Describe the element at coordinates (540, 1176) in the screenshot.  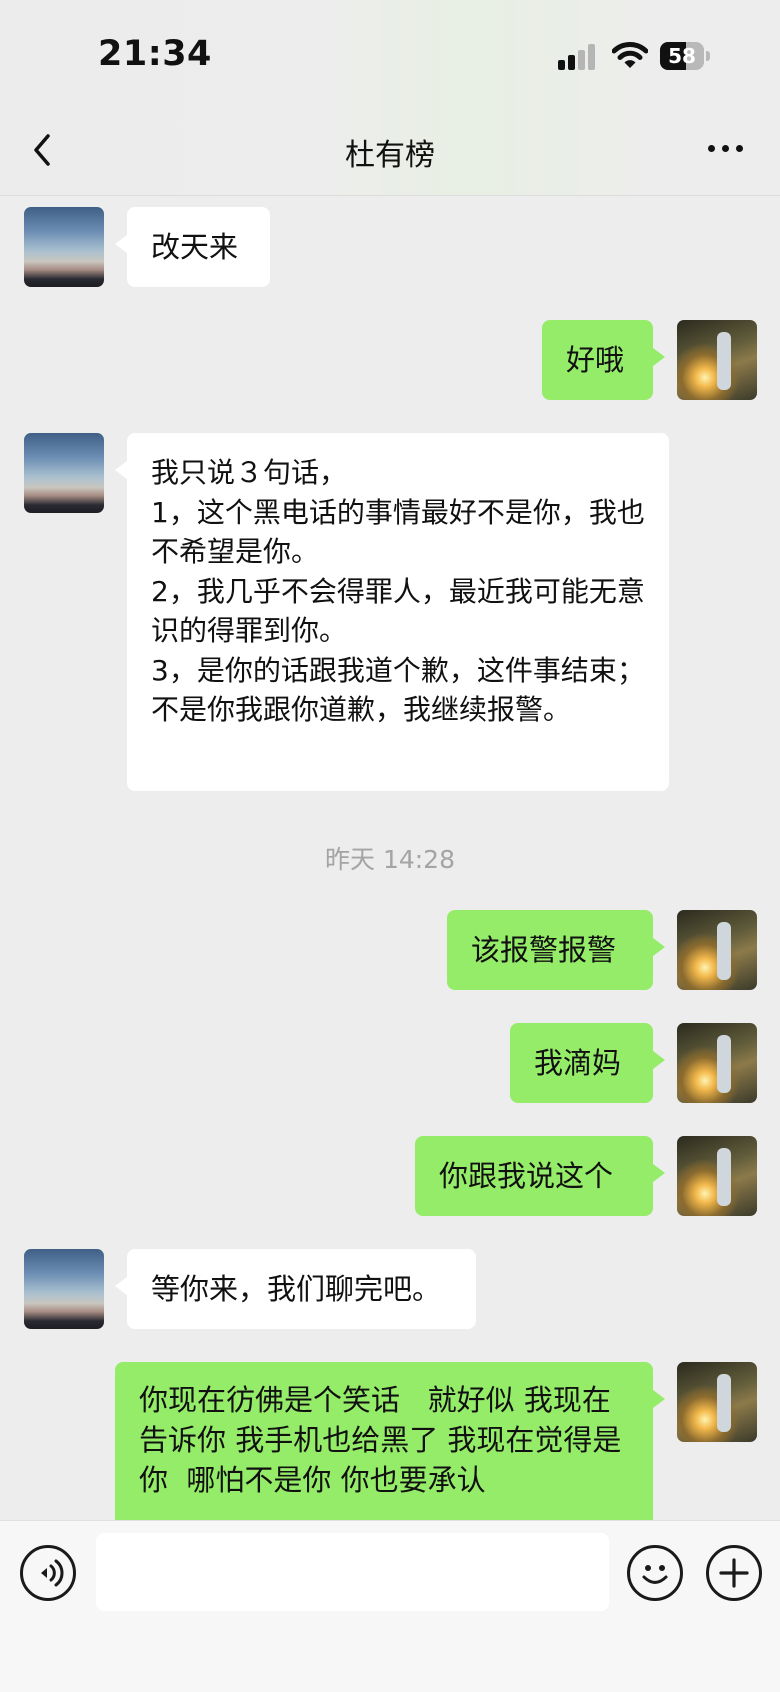
I see `message-bubble-outgoing: 你跟我说这个` at that location.